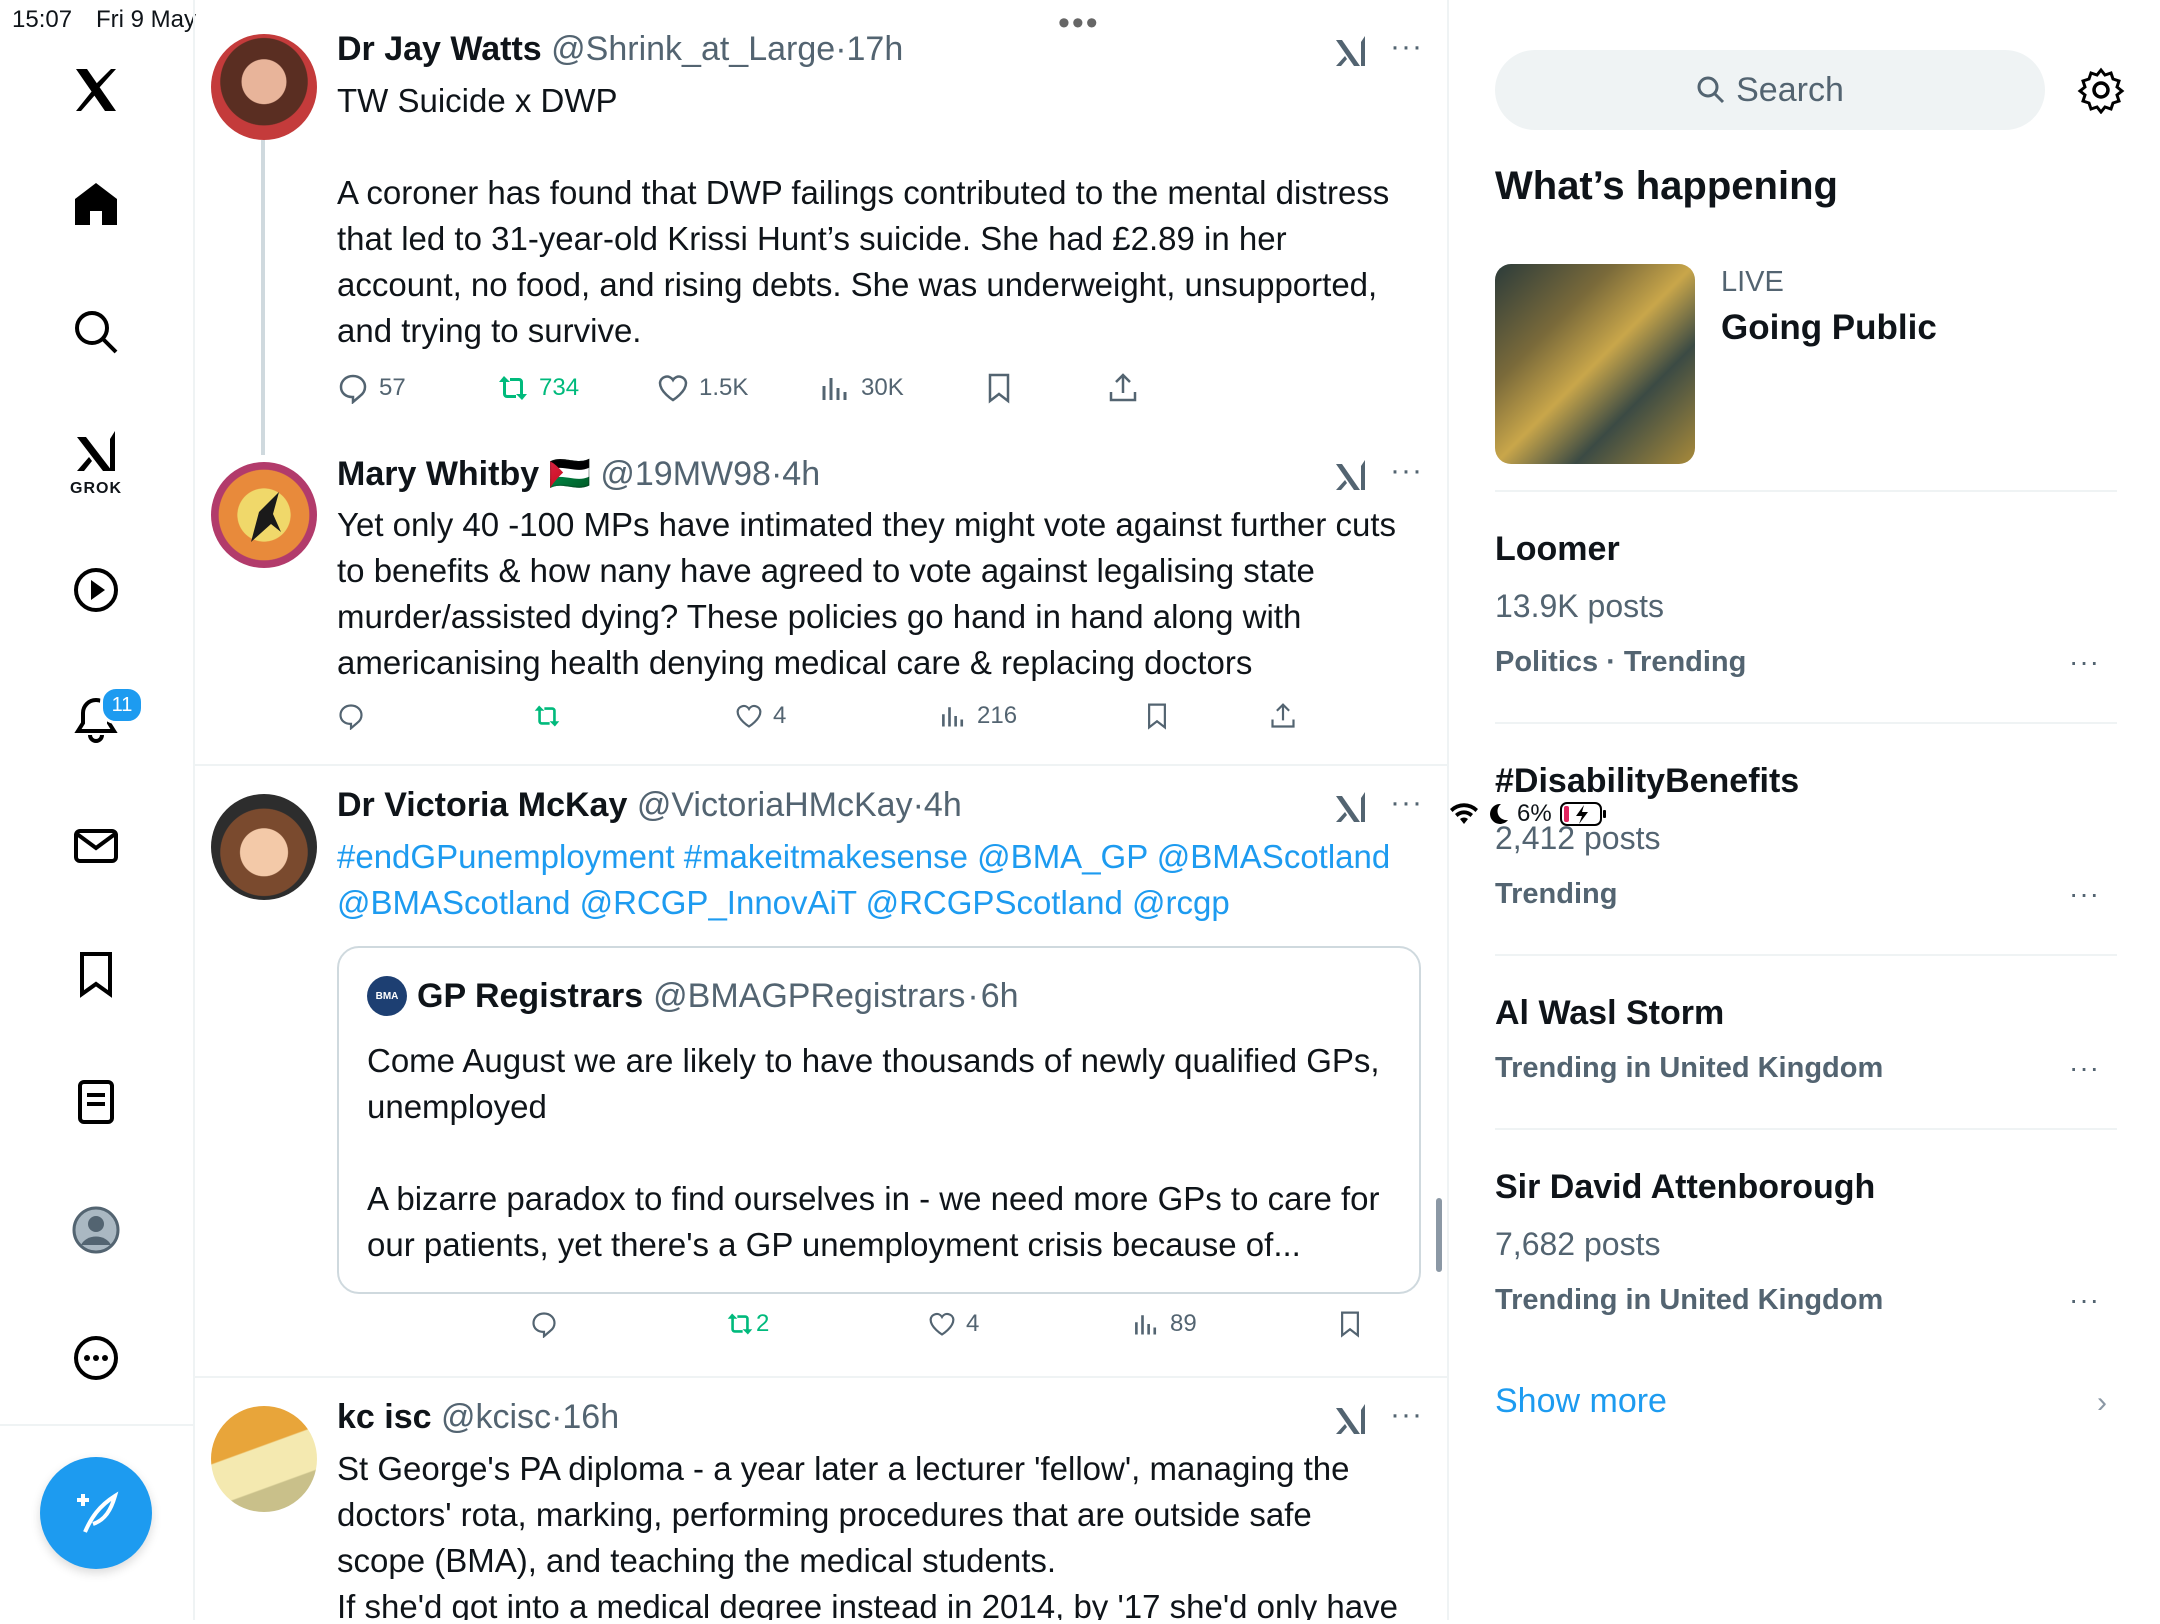  Describe the element at coordinates (96, 90) in the screenshot. I see `x-logo-icon` at that location.